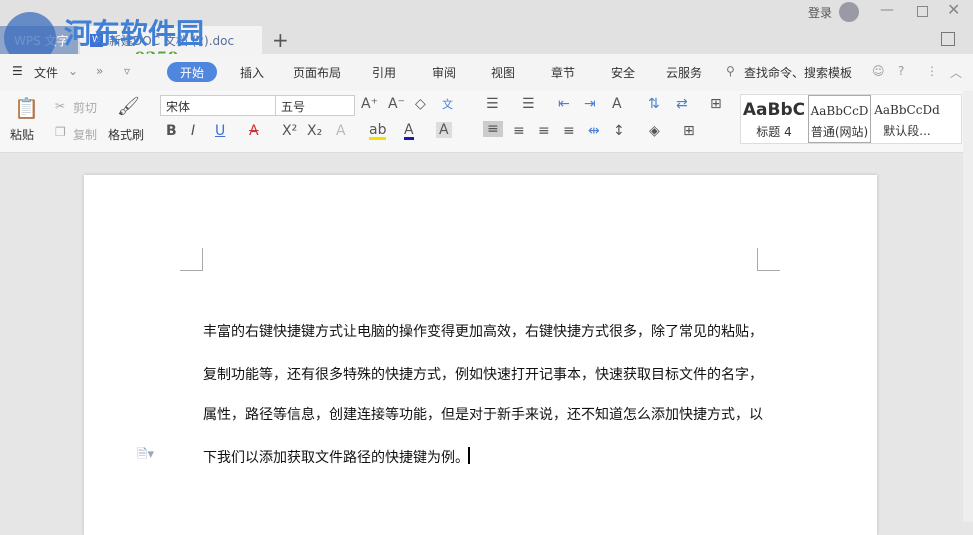 Image resolution: width=973 pixels, height=535 pixels. Describe the element at coordinates (369, 104) in the screenshot. I see `grow-font-icon: A⁺` at that location.